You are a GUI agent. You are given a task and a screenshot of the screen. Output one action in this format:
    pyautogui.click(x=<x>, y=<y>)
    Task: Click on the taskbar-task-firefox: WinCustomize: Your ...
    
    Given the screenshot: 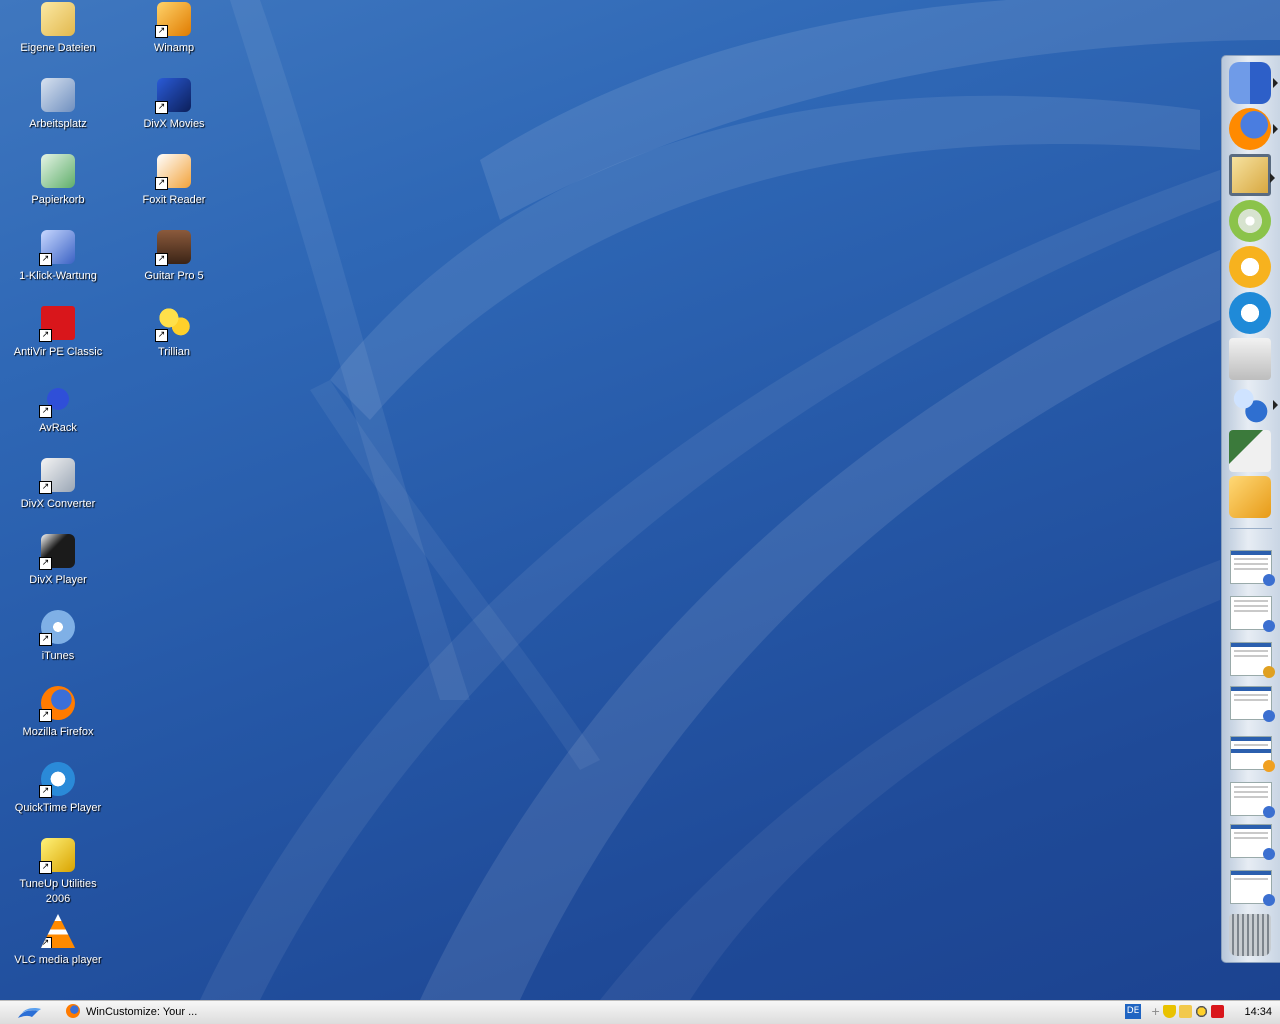 What is the action you would take?
    pyautogui.click(x=146, y=1012)
    